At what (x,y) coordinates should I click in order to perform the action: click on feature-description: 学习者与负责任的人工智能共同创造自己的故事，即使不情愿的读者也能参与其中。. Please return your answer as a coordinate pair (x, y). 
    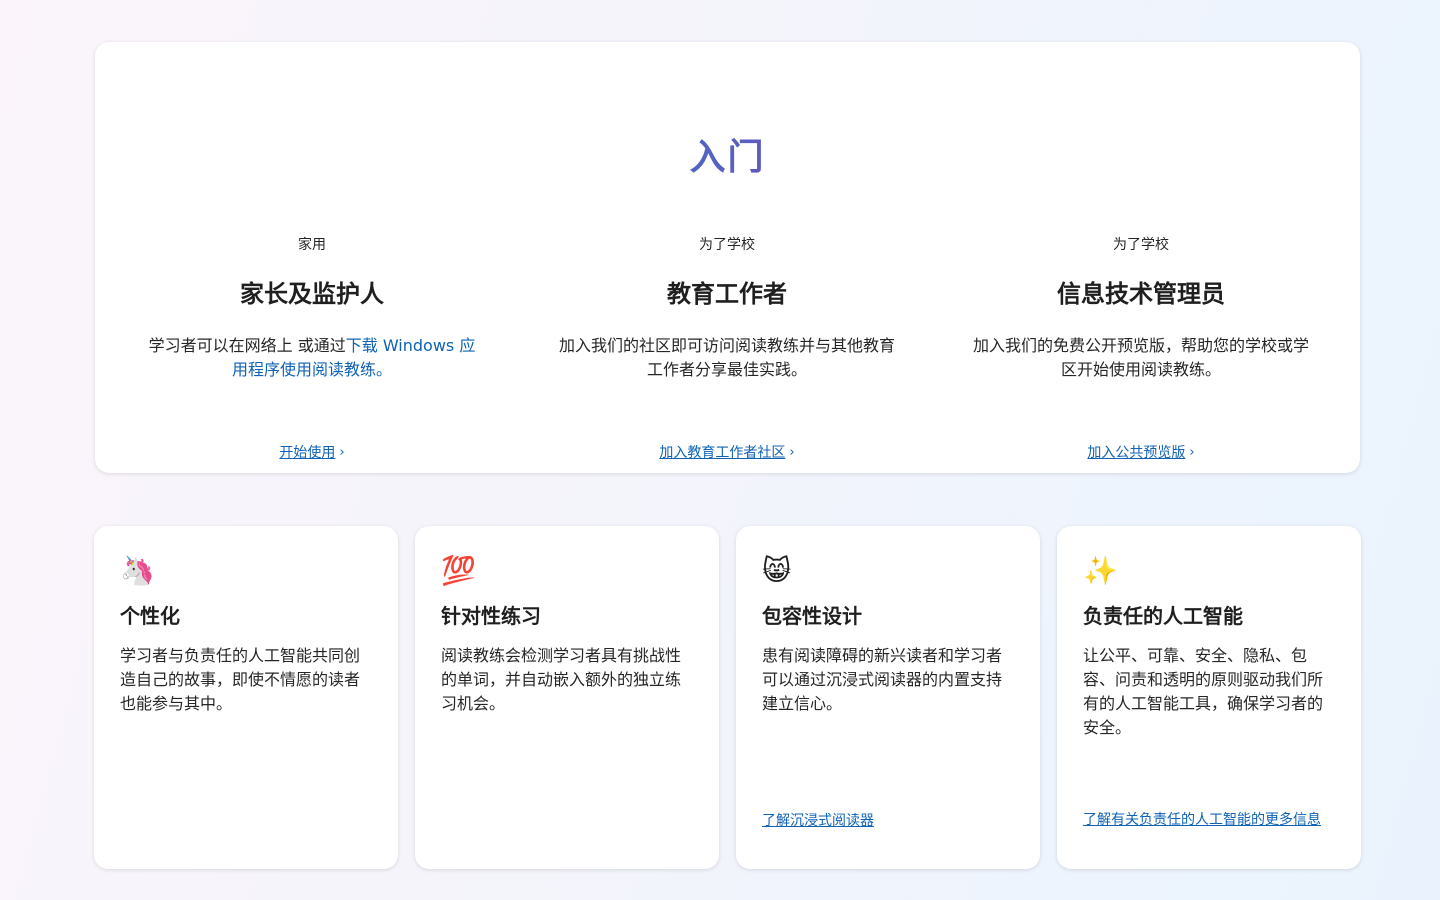
    Looking at the image, I should click on (240, 679).